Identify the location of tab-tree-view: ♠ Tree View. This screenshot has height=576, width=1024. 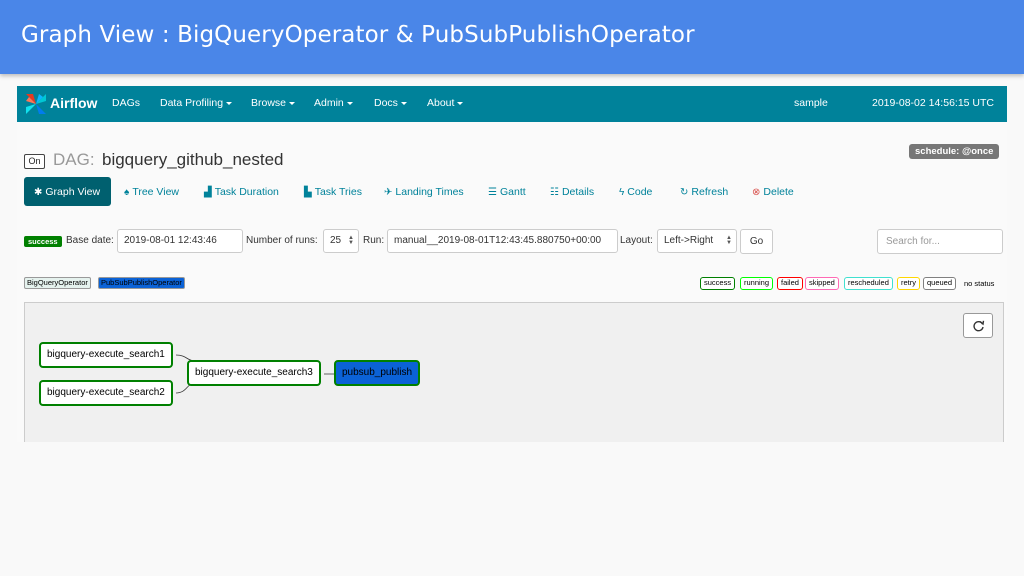
(151, 196).